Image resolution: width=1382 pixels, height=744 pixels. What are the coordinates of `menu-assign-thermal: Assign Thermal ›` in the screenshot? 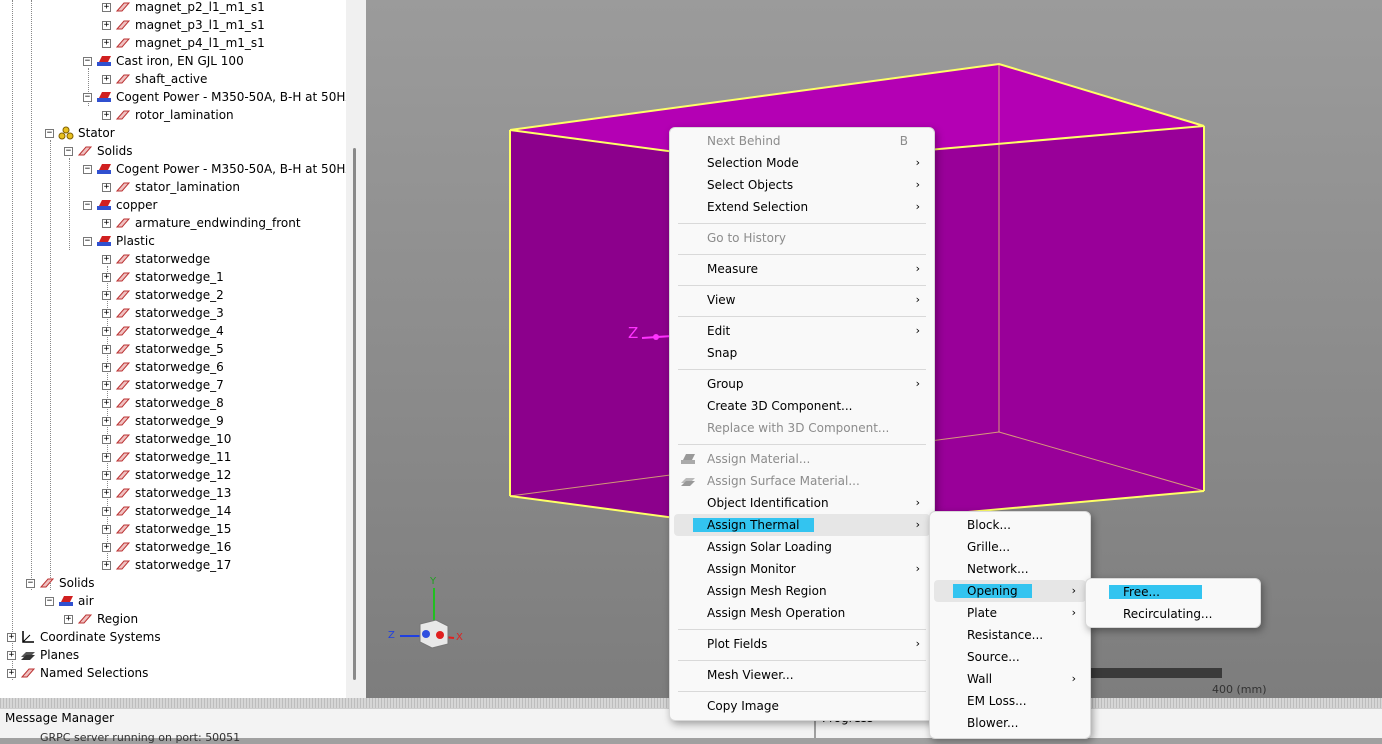 It's located at (802, 525).